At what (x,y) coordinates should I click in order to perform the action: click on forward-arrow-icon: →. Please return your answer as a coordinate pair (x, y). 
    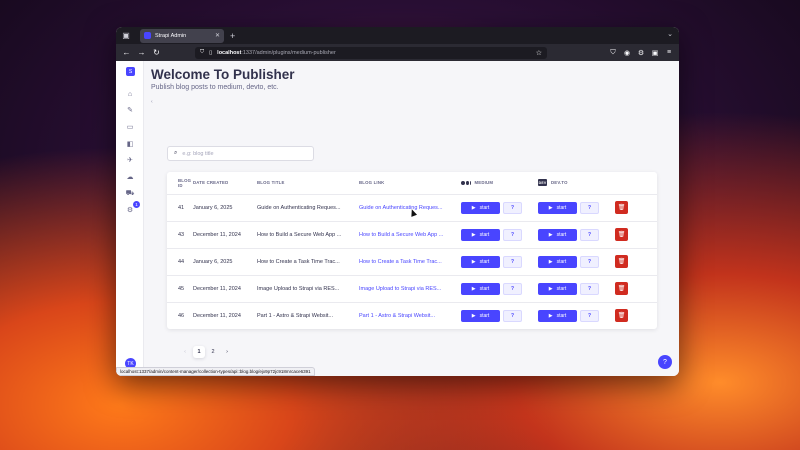
    Looking at the image, I should click on (141, 52).